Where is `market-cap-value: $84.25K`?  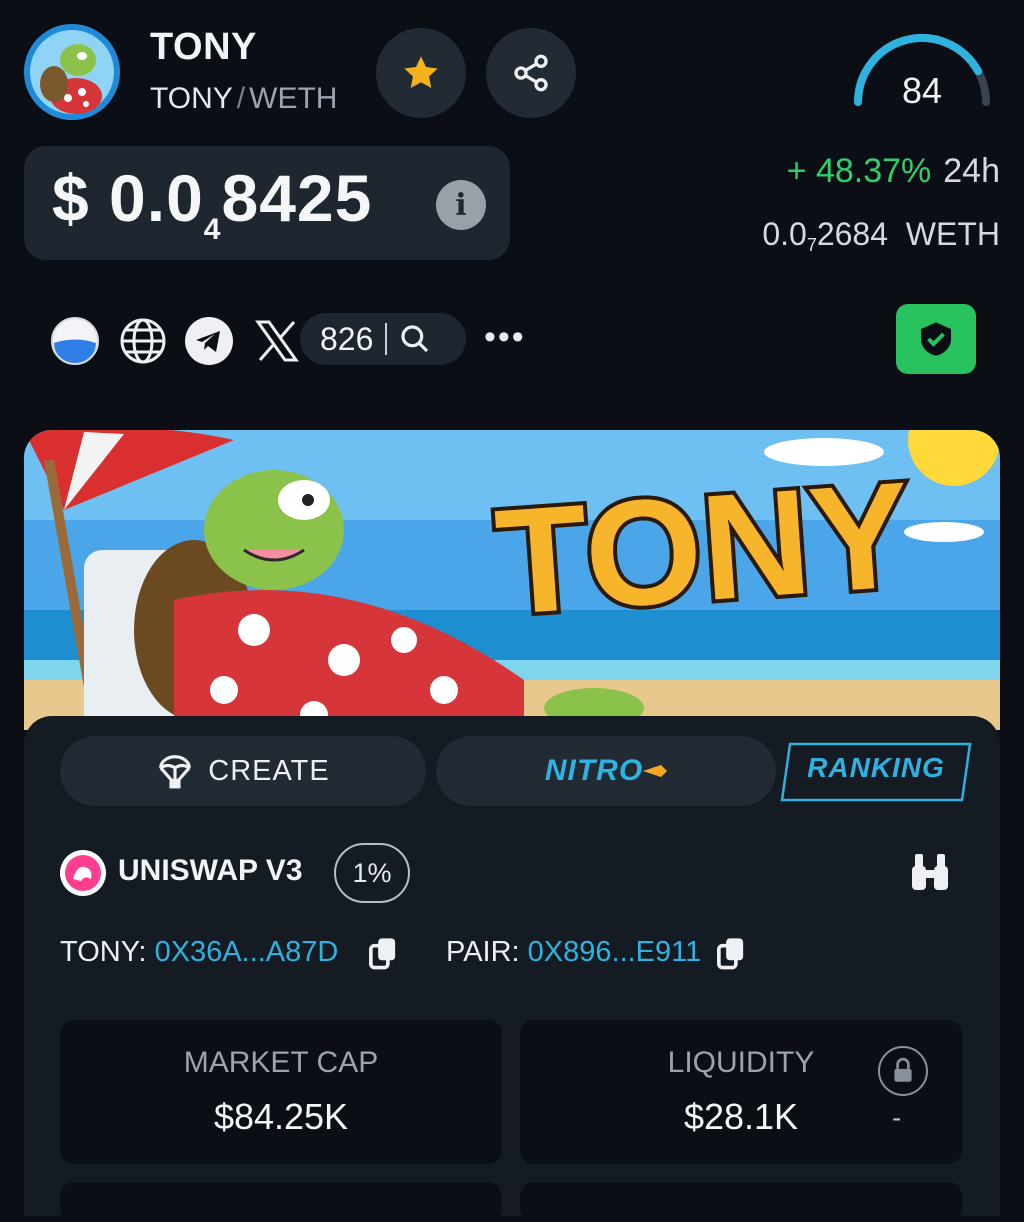
market-cap-value: $84.25K is located at coordinates (281, 1116).